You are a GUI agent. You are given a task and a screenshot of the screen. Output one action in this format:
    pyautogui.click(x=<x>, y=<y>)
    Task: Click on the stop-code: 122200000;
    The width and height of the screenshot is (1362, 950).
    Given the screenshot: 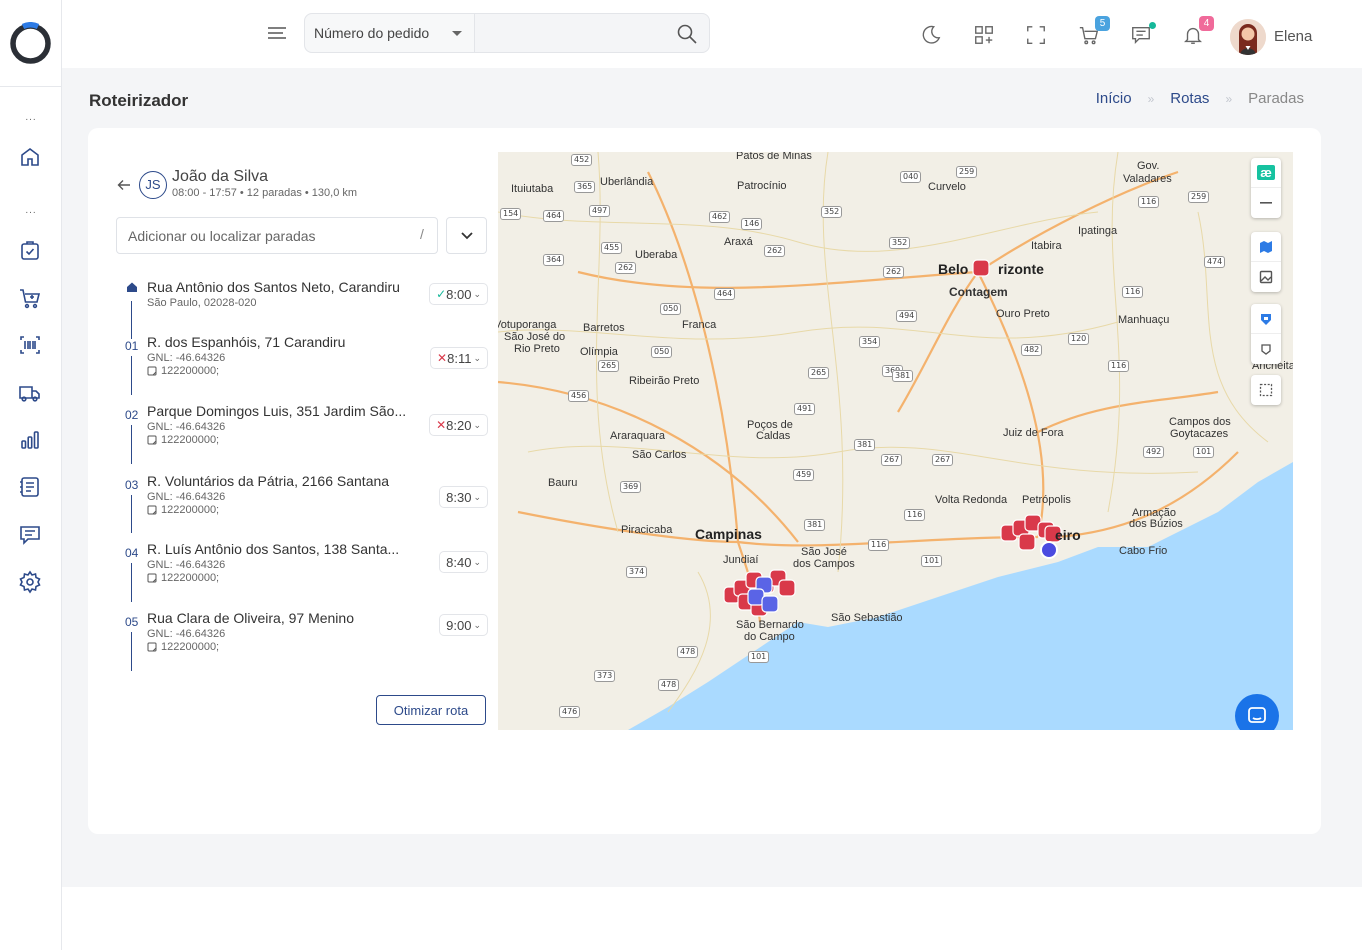 What is the action you would take?
    pyautogui.click(x=183, y=371)
    